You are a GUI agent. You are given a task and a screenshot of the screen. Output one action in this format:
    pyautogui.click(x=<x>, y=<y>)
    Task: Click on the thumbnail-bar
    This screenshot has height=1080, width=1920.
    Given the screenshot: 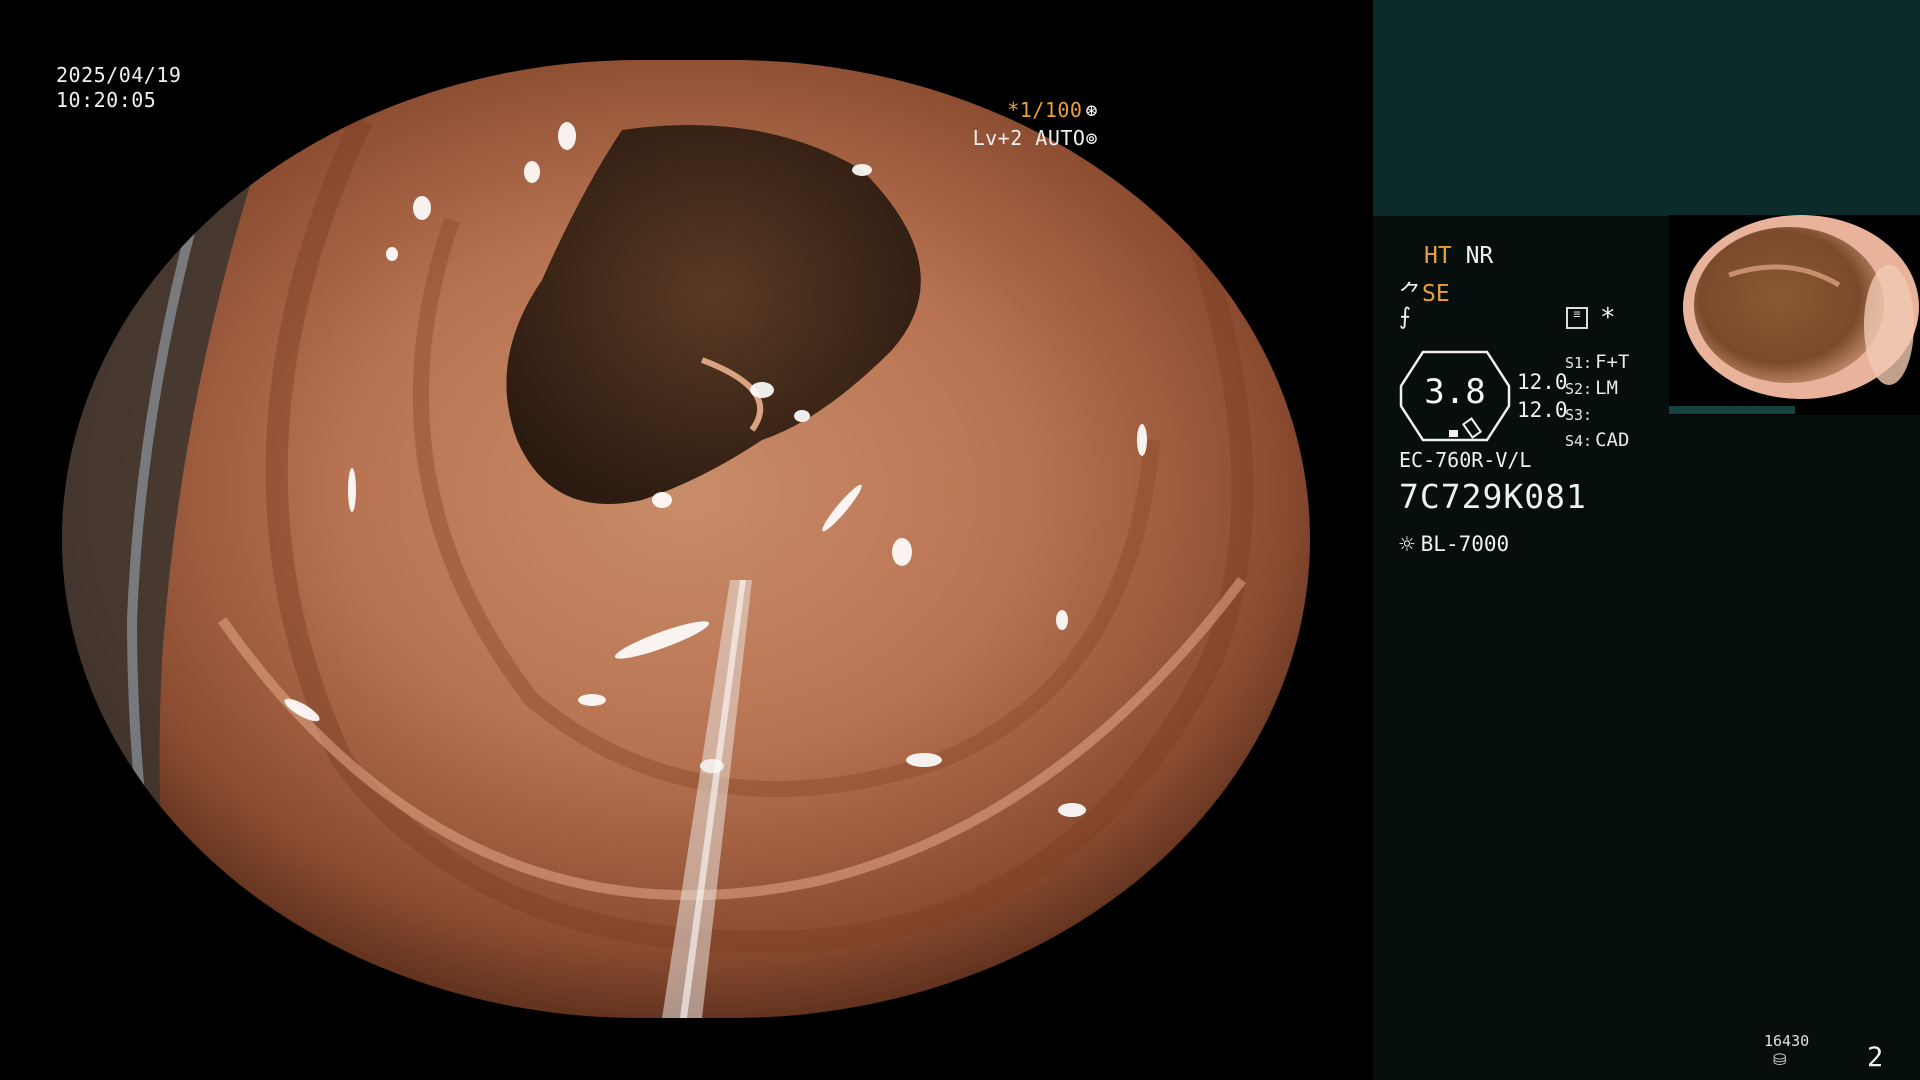 What is the action you would take?
    pyautogui.click(x=1732, y=410)
    